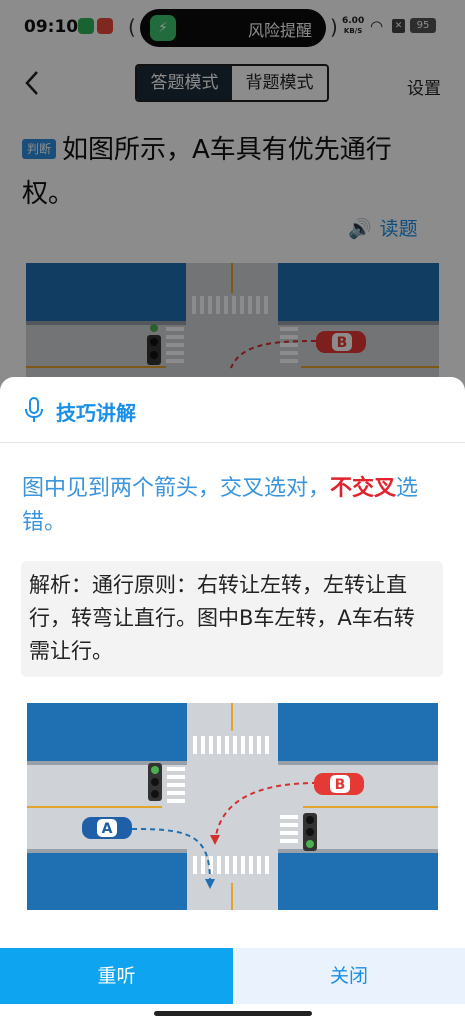 Image resolution: width=465 pixels, height=1024 pixels. Describe the element at coordinates (232, 506) in the screenshot. I see `tip-text: 图中见到两个箭头，交叉选对，不交叉选错。` at that location.